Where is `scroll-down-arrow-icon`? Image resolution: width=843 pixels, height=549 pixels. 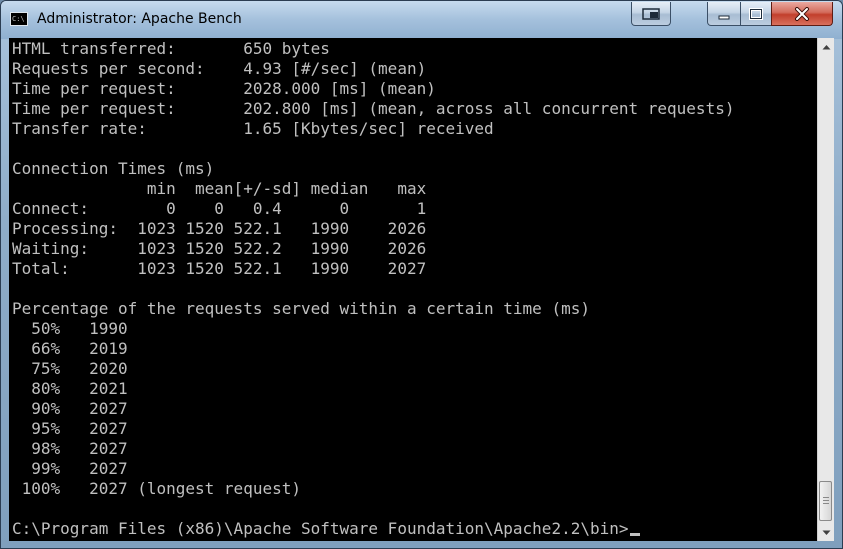
scroll-down-arrow-icon is located at coordinates (826, 532).